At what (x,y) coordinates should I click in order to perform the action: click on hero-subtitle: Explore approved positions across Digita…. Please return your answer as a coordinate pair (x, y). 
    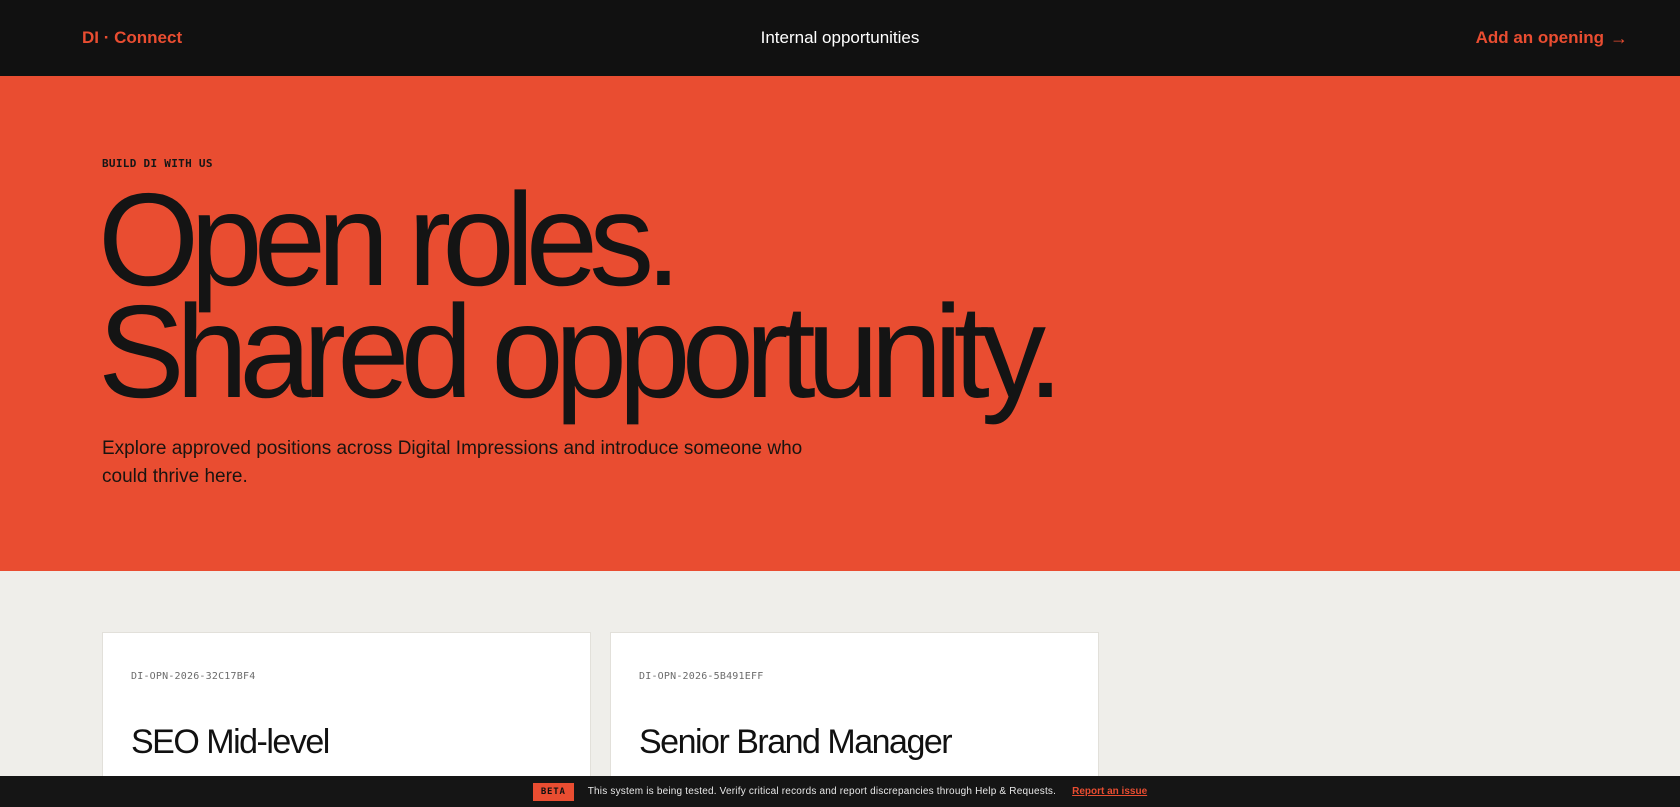
    Looking at the image, I should click on (452, 462).